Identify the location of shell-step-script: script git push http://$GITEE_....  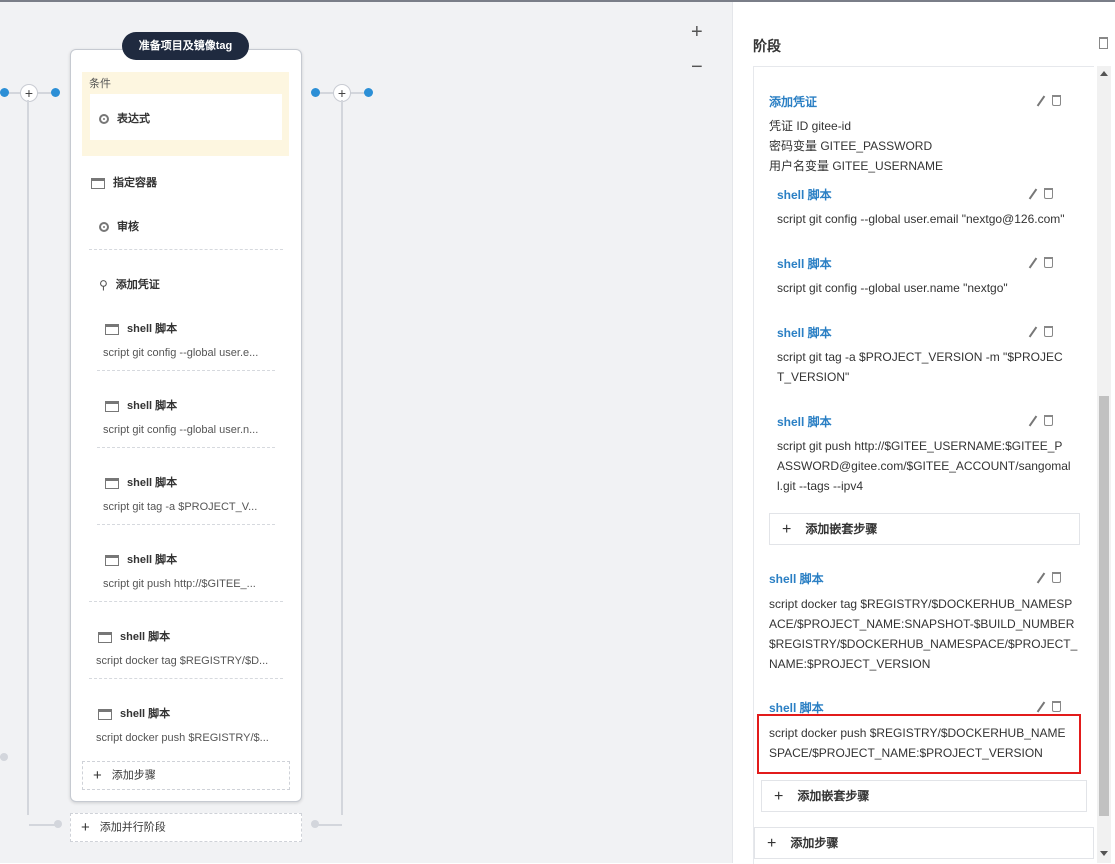
(179, 584).